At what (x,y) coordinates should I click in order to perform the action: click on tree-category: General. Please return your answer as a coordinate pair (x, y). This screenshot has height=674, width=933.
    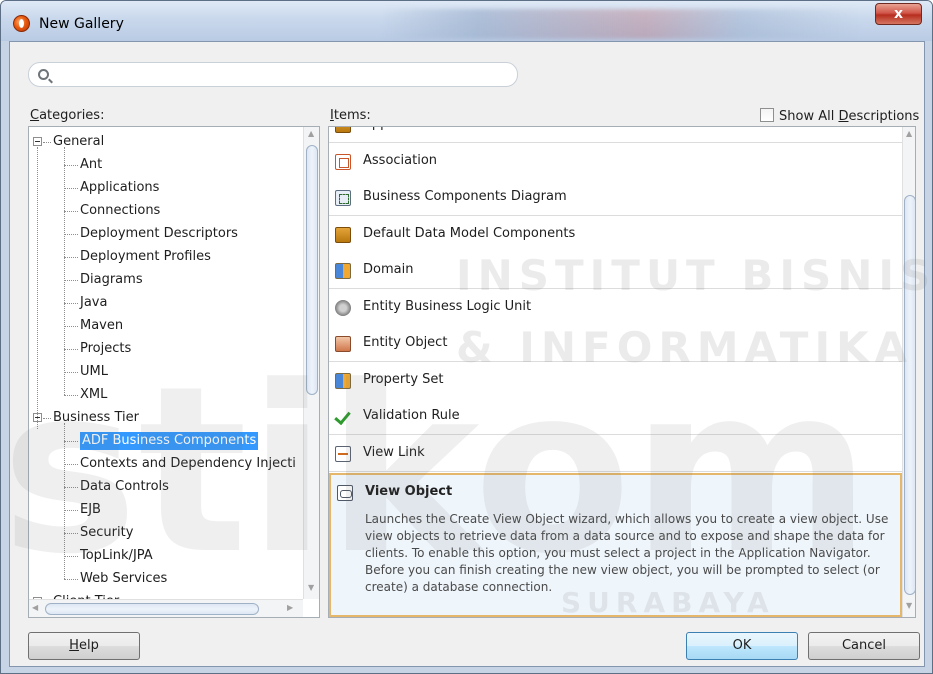
    Looking at the image, I should click on (78, 142).